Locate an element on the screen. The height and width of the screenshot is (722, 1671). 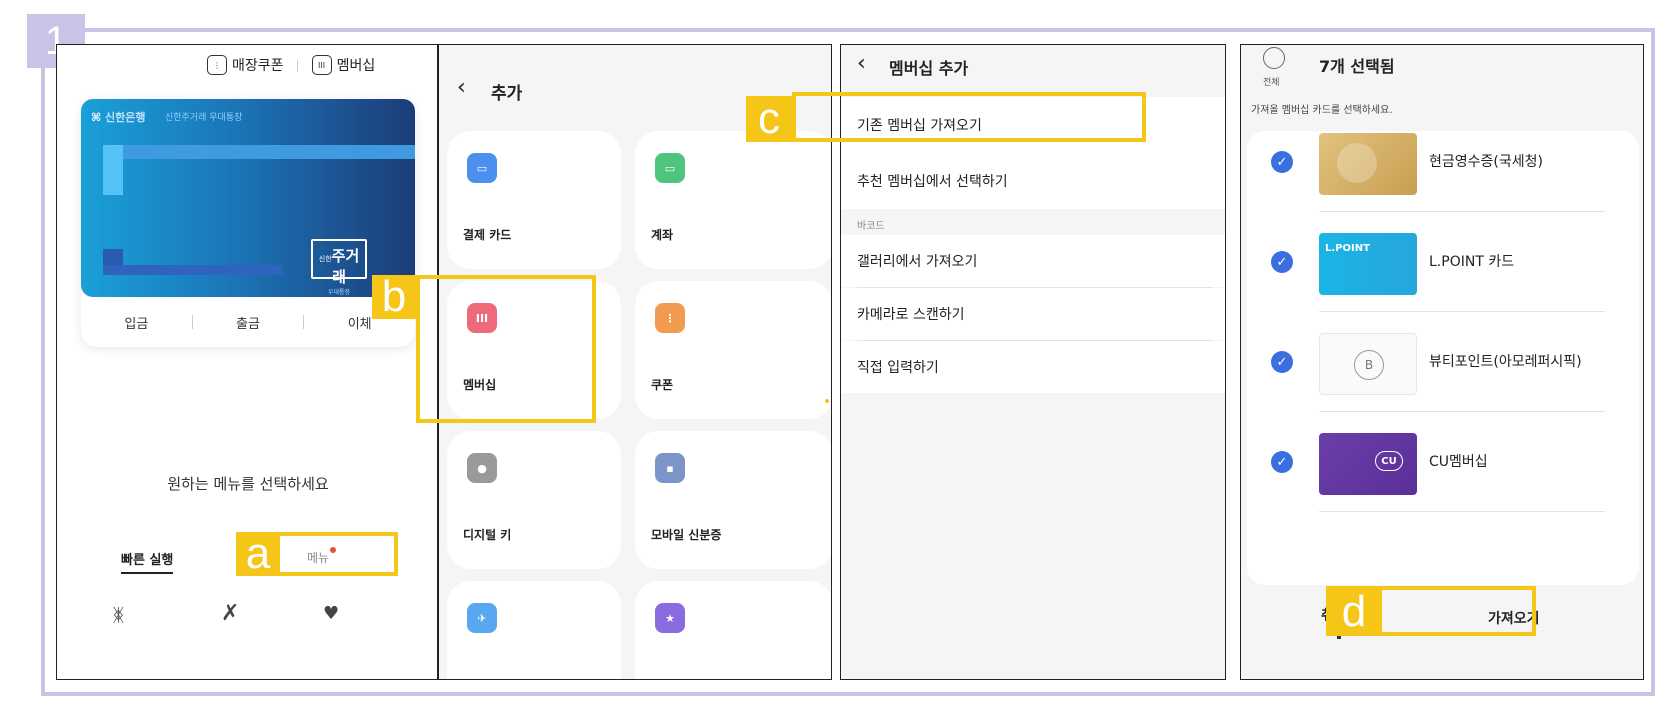
selected-count: 7개 선택됨 is located at coordinates (1357, 66).